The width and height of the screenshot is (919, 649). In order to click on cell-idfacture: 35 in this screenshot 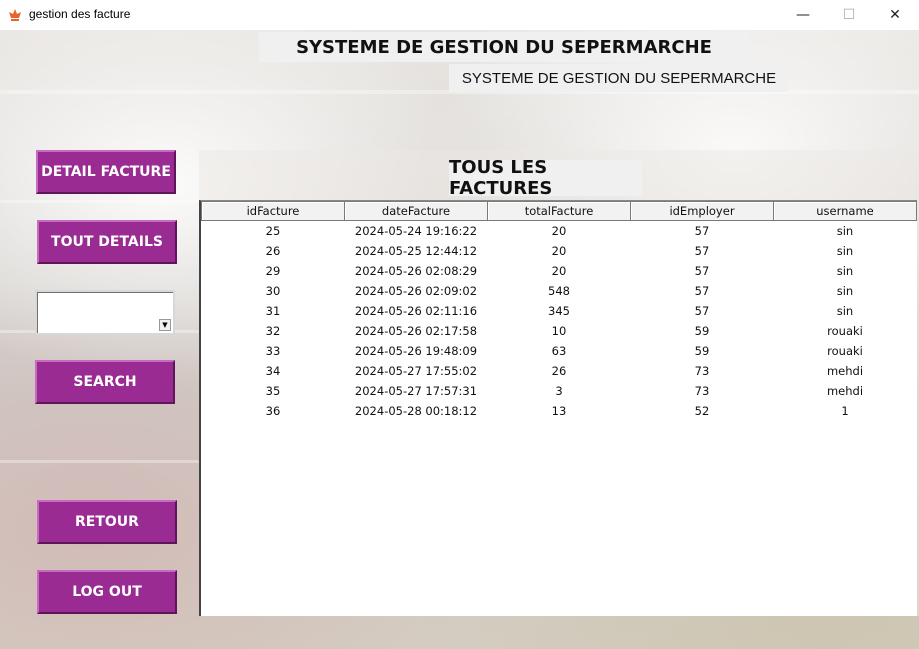, I will do `click(273, 391)`.